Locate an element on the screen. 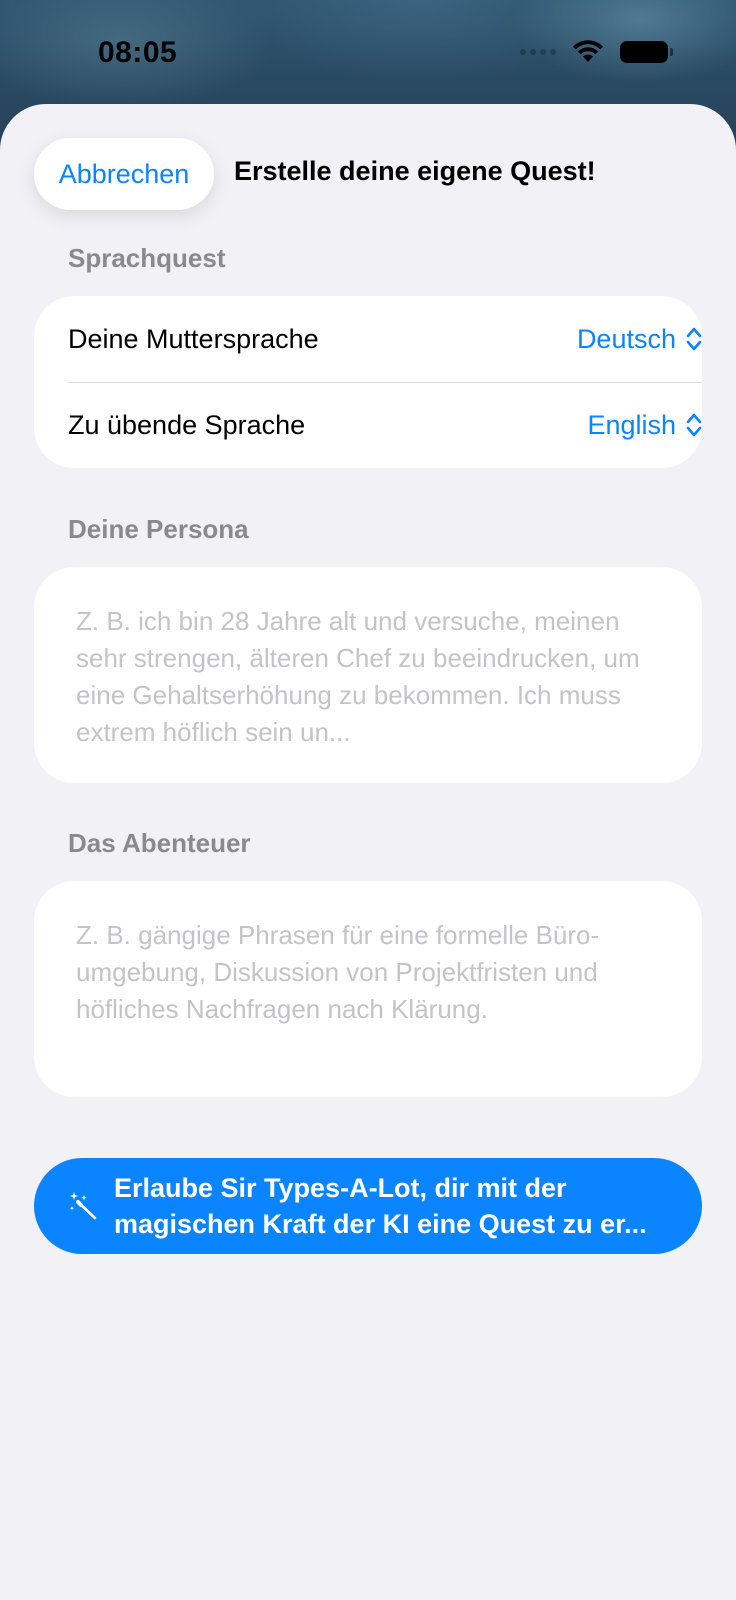 The height and width of the screenshot is (1600, 736). native-language-label: Deine Muttersprache is located at coordinates (193, 338).